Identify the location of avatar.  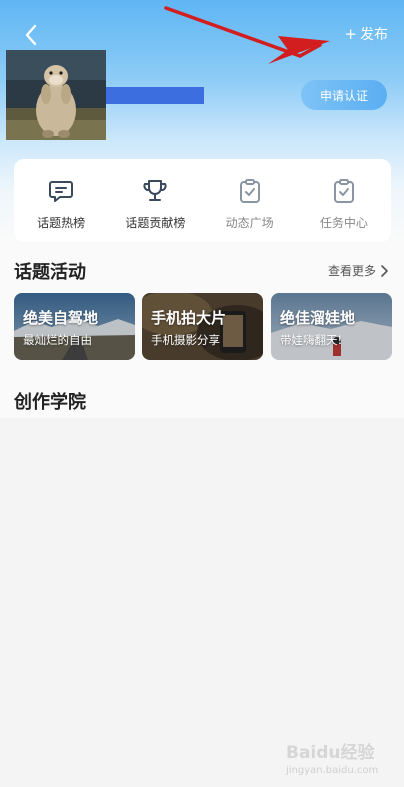
(56, 95).